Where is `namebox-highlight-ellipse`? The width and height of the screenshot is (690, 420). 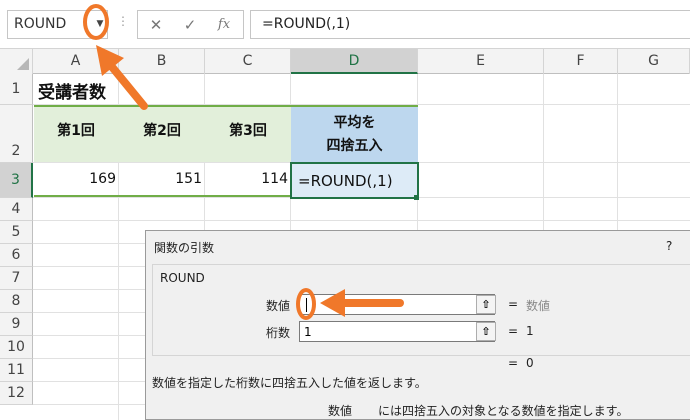 namebox-highlight-ellipse is located at coordinates (96, 22).